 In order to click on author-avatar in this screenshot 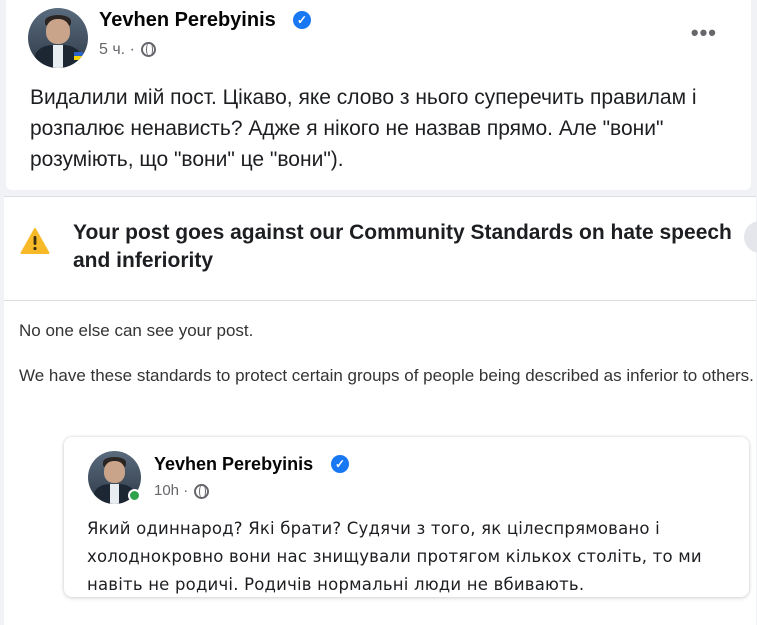, I will do `click(58, 38)`.